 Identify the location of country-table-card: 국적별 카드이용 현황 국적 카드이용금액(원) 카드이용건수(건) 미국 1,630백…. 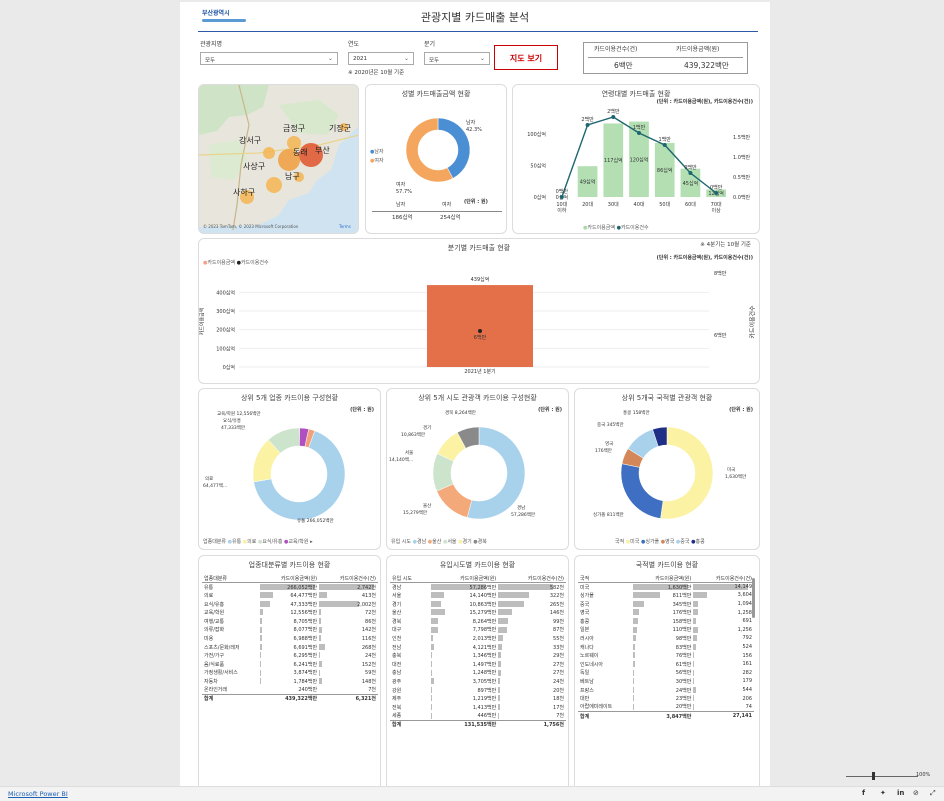
(667, 675).